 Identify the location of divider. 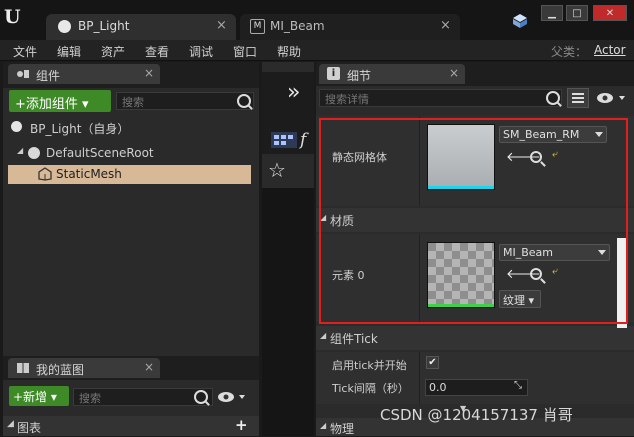
(419, 378).